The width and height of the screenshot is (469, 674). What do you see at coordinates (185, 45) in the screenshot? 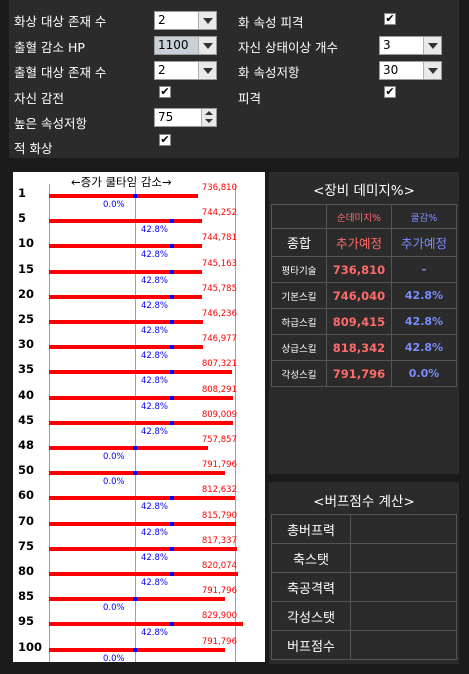
I see `bleed-hp-decrease-combo: 1100` at bounding box center [185, 45].